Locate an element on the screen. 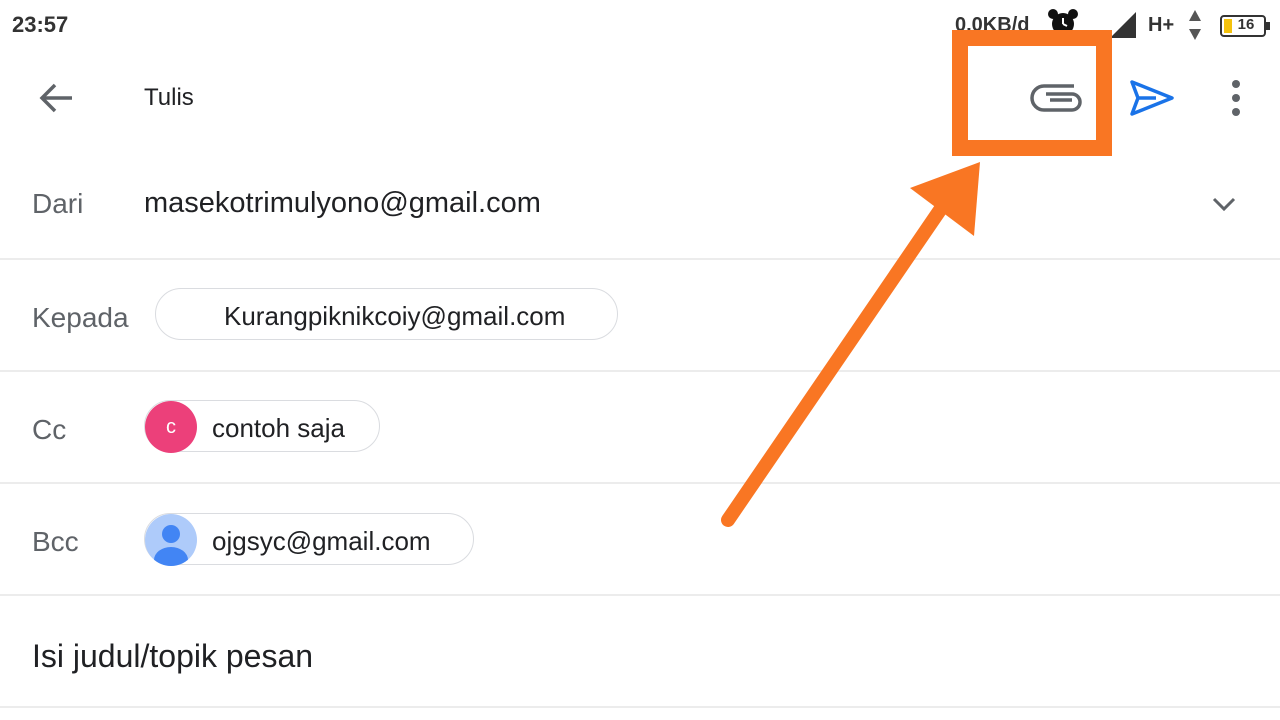  network-type: H+ is located at coordinates (1161, 25).